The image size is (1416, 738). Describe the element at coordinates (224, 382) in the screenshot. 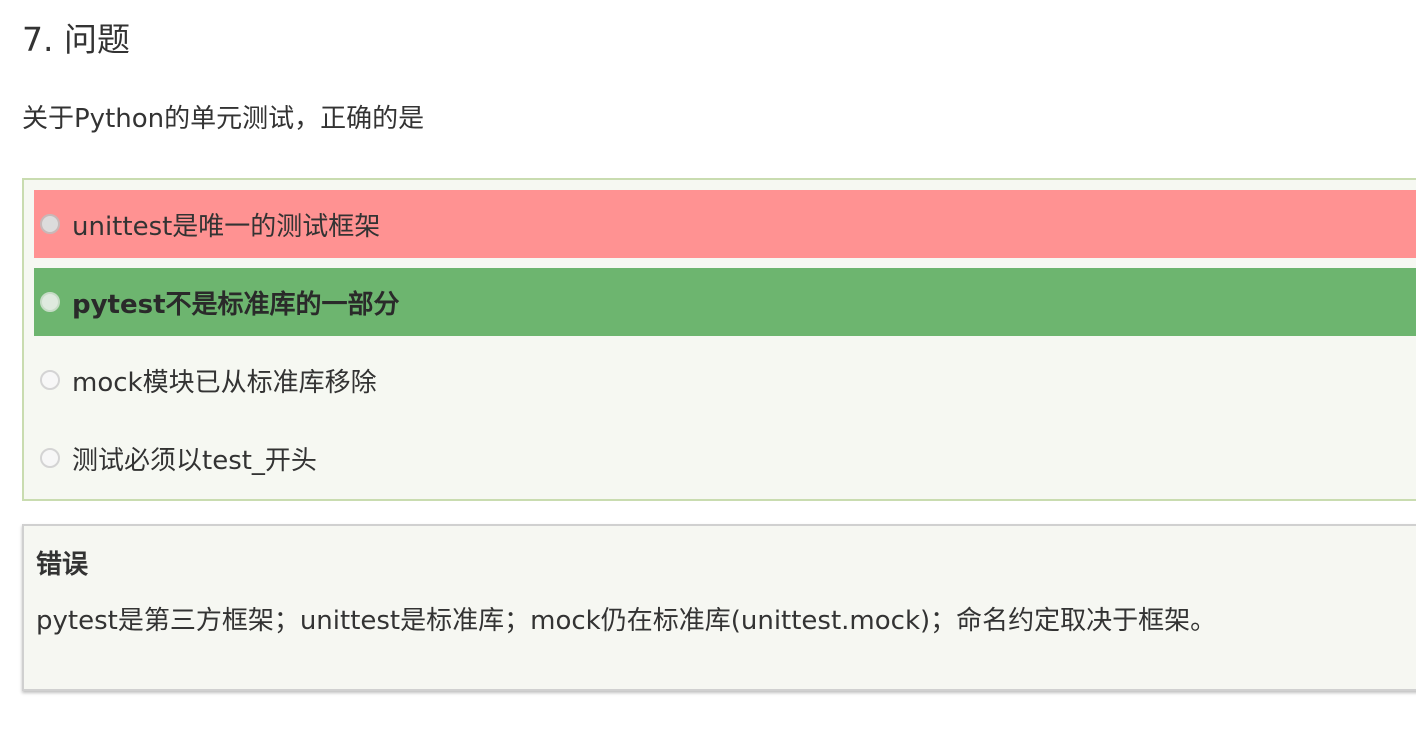

I see `option-label: mock模块已从标准库移除` at that location.